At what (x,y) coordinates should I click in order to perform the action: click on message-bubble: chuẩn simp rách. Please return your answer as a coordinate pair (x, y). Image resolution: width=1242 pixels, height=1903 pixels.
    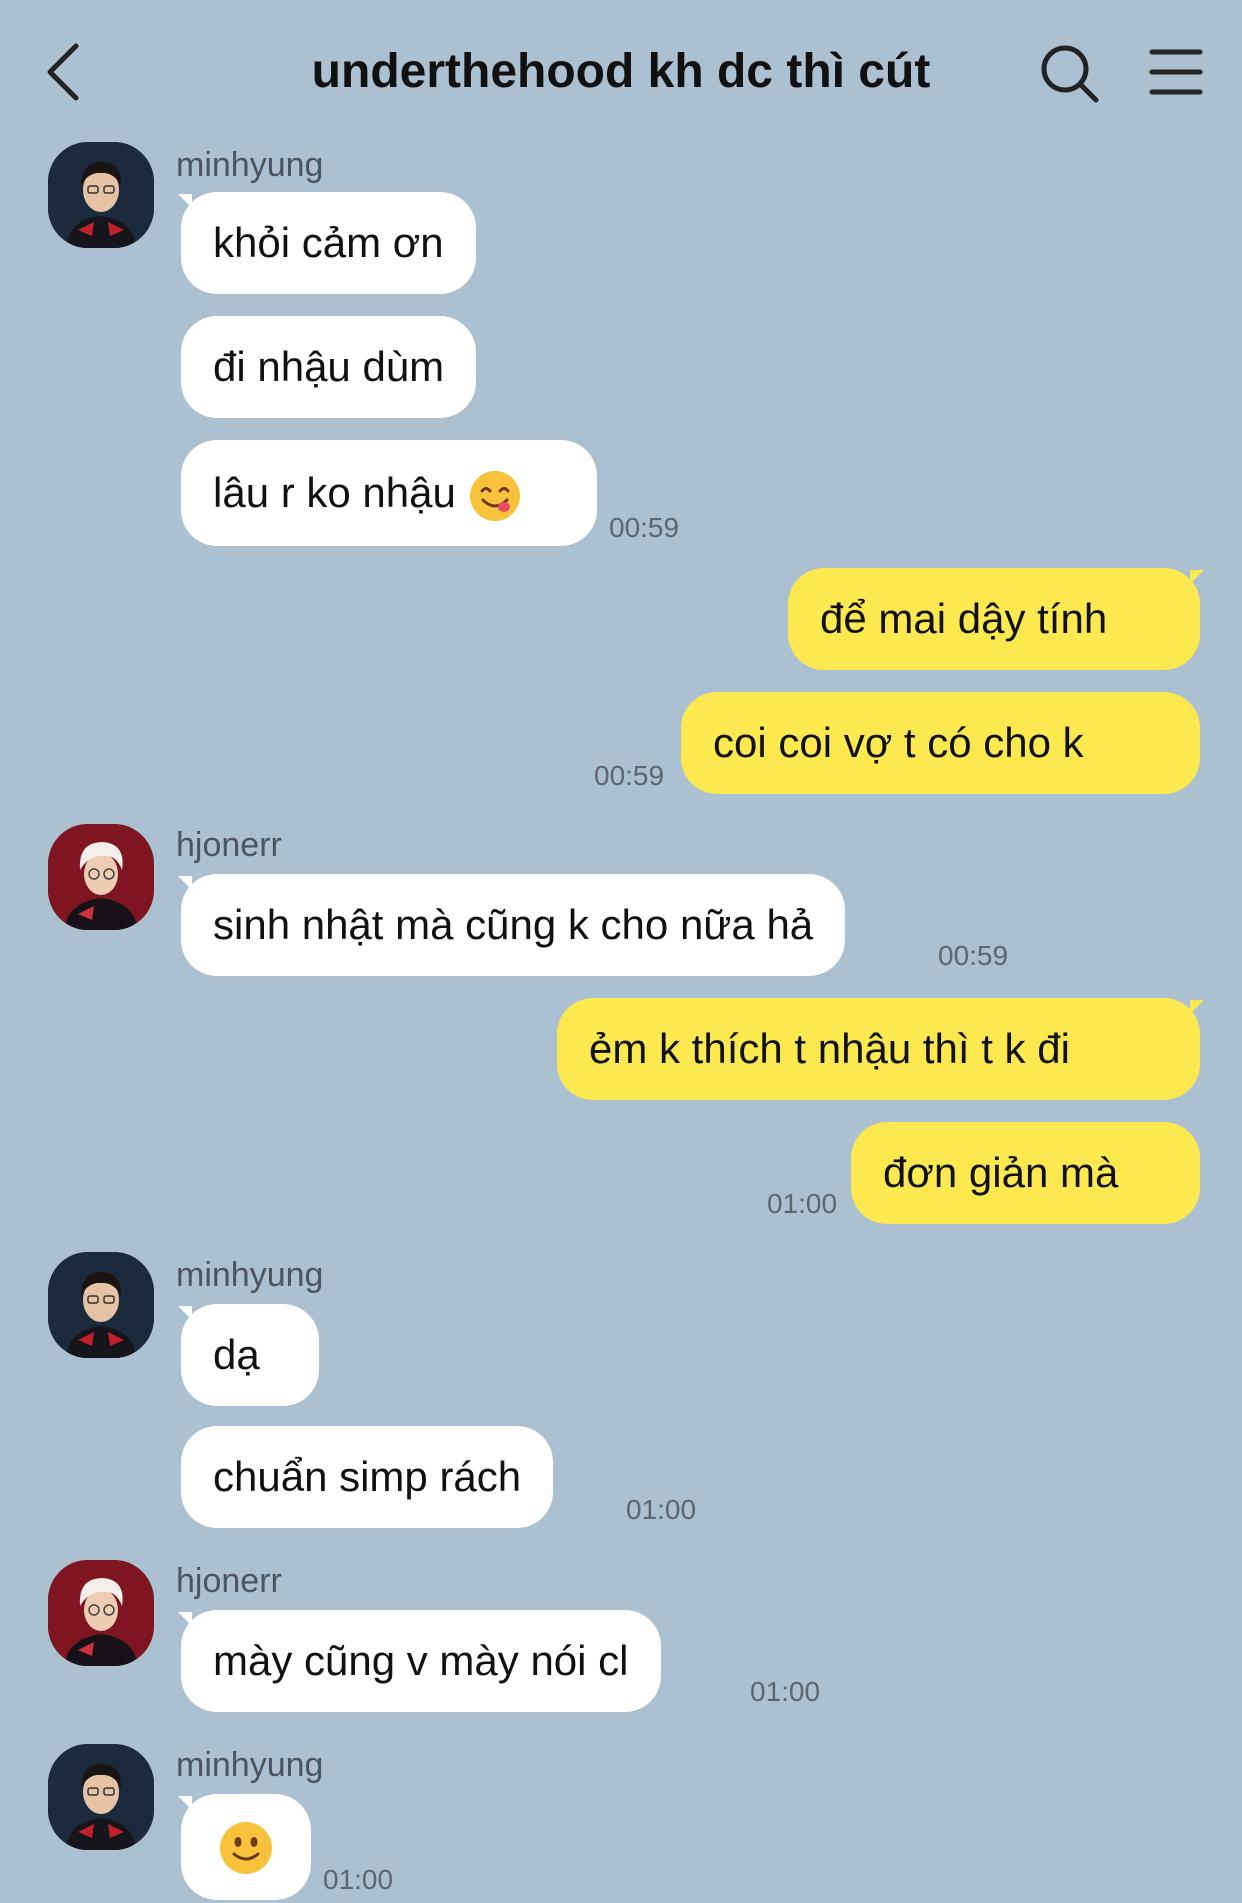
    Looking at the image, I should click on (367, 1477).